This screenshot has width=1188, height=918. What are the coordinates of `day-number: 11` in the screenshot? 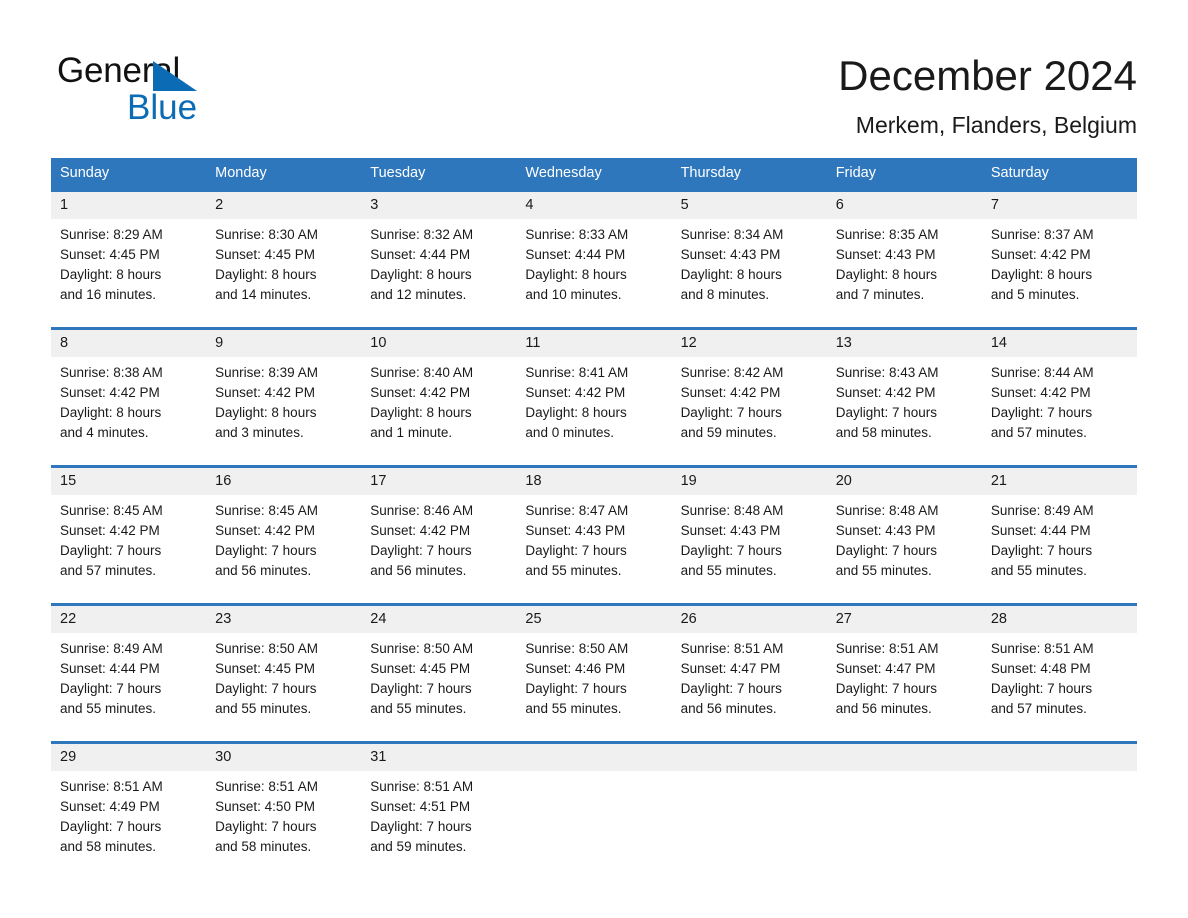 It's located at (593, 343).